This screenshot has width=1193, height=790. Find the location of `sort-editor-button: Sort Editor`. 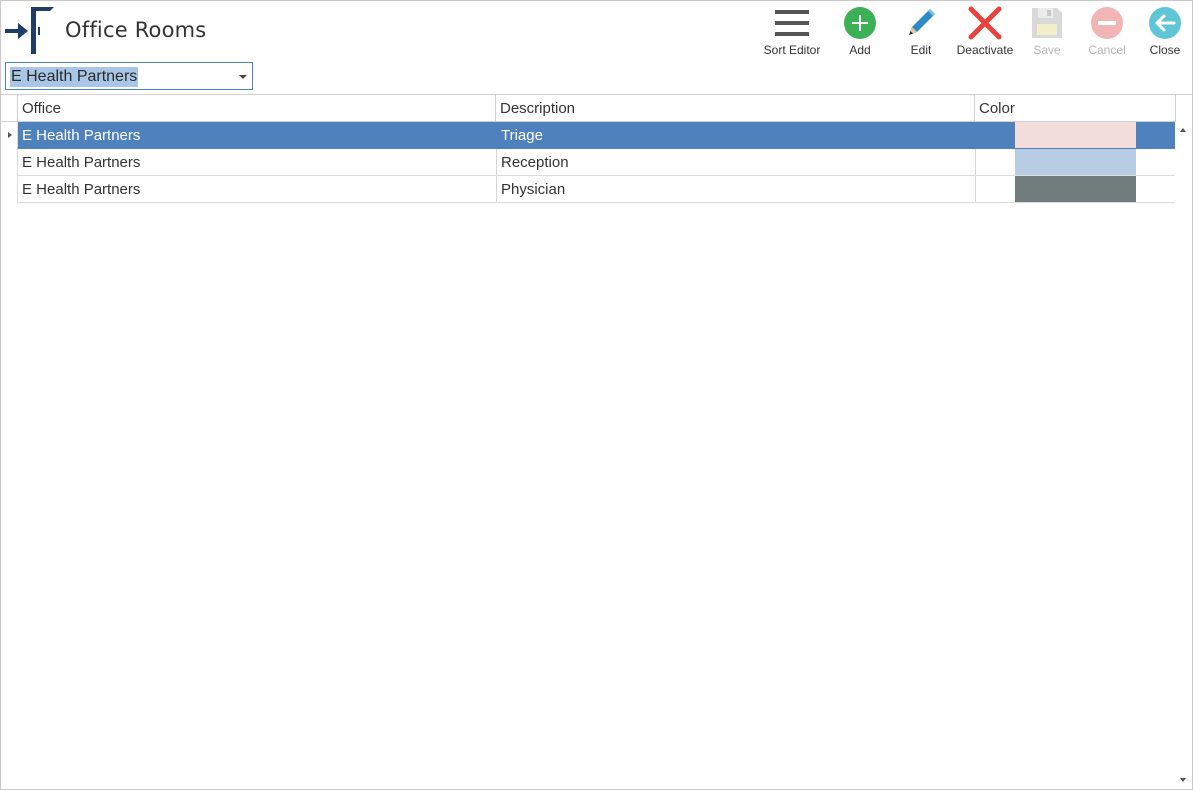

sort-editor-button: Sort Editor is located at coordinates (792, 32).